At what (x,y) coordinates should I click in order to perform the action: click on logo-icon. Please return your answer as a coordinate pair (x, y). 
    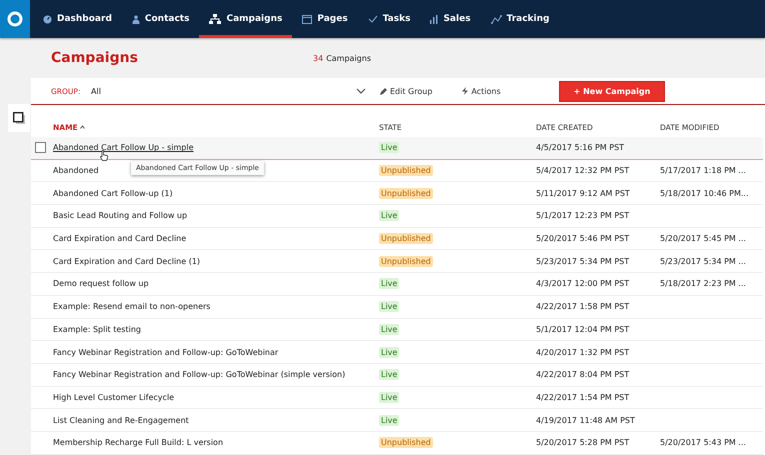
    Looking at the image, I should click on (15, 19).